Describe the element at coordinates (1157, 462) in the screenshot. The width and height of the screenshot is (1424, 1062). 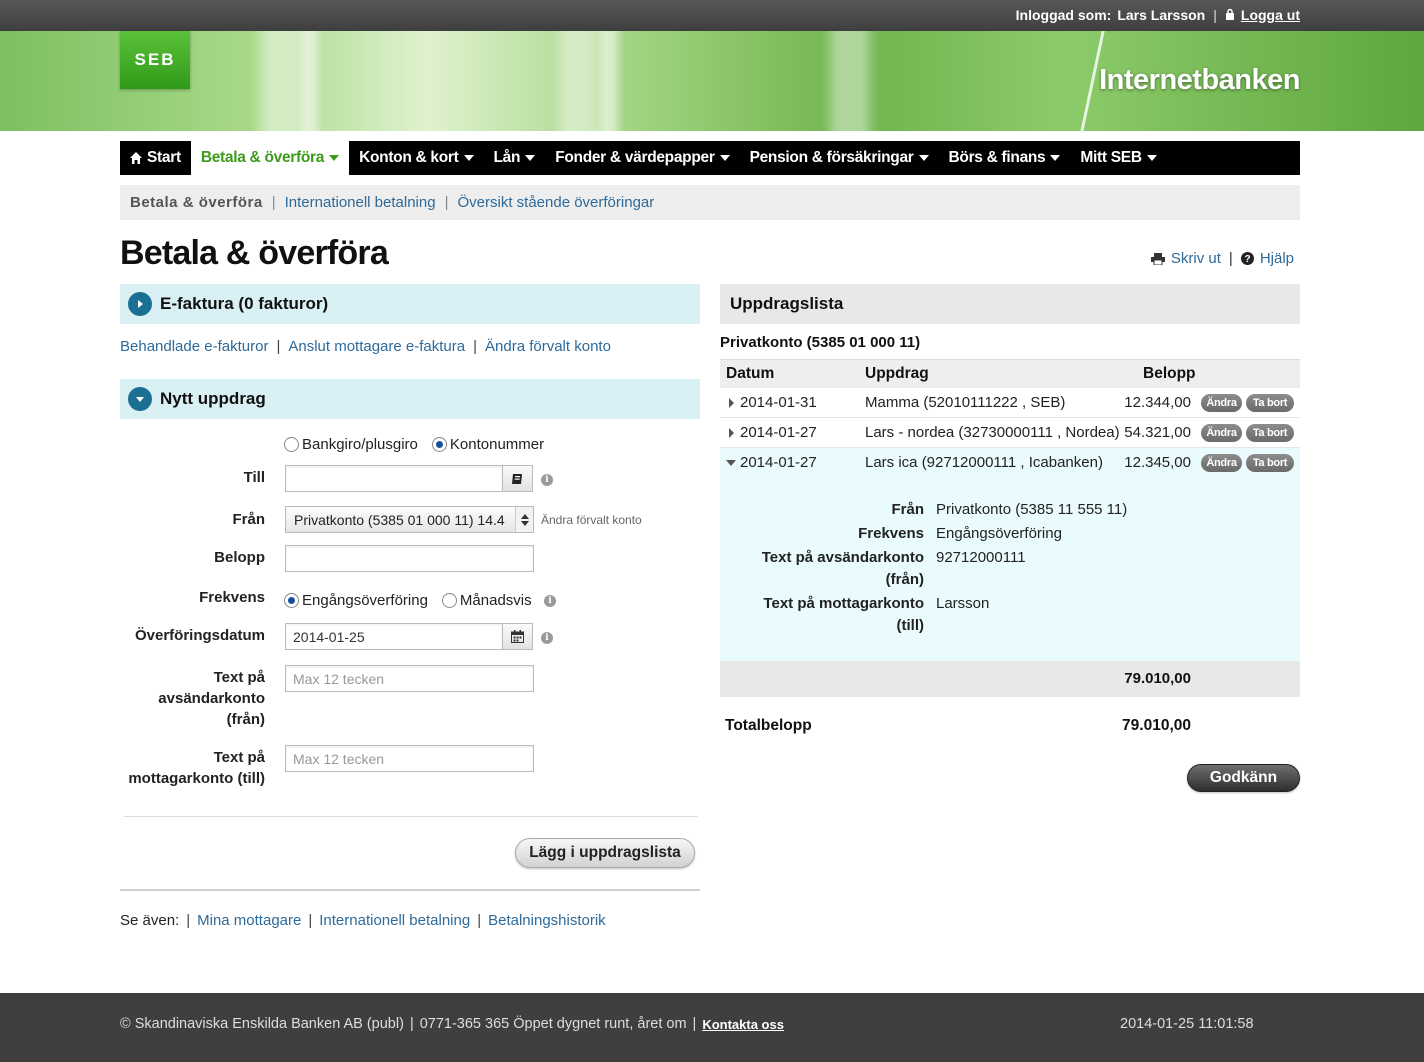
I see `row-amount: 12.345,00` at that location.